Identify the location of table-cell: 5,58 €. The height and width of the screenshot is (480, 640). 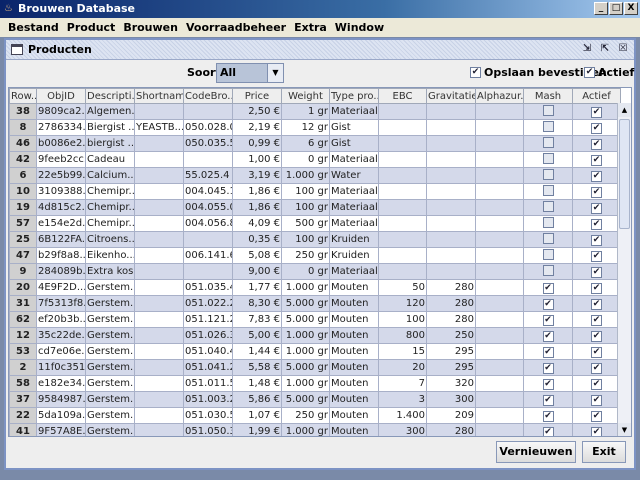
(257, 367).